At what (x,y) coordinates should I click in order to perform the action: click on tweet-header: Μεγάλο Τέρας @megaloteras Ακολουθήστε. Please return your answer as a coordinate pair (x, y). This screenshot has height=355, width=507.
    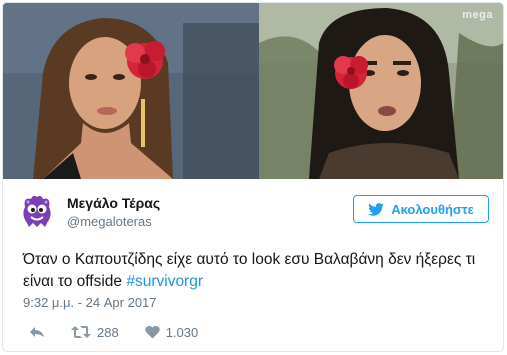
    Looking at the image, I should click on (254, 213).